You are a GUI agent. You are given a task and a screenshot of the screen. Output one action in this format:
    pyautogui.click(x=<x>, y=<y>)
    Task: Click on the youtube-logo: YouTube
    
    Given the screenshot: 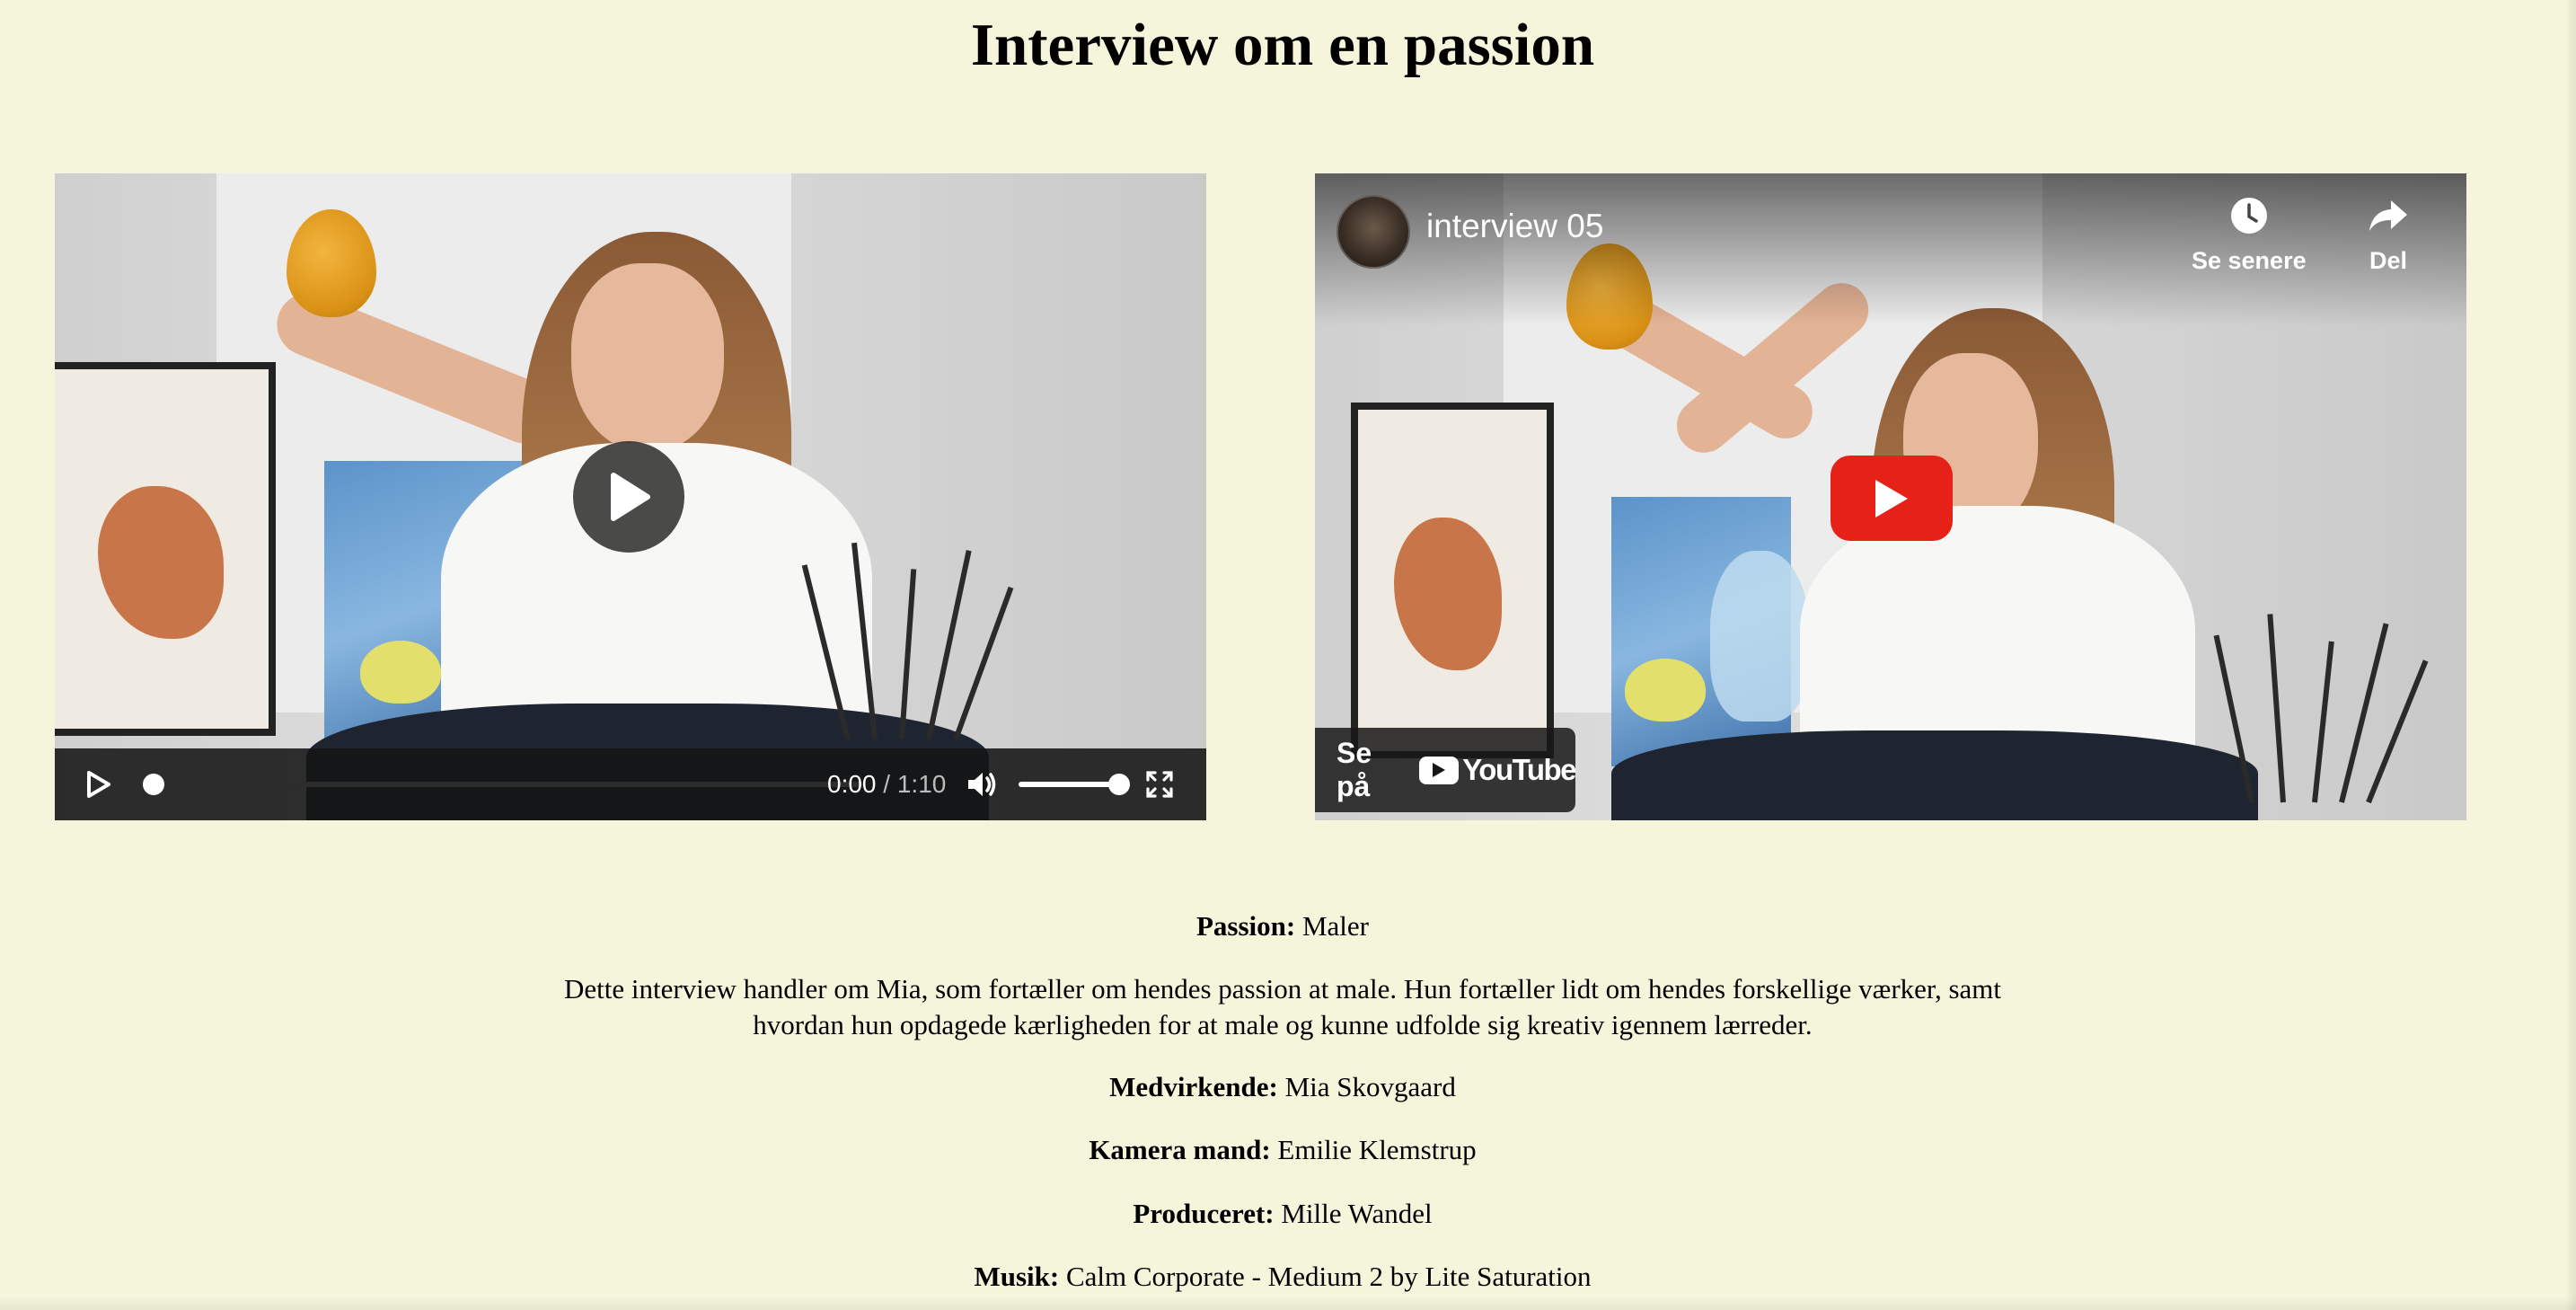 What is the action you would take?
    pyautogui.click(x=1497, y=770)
    